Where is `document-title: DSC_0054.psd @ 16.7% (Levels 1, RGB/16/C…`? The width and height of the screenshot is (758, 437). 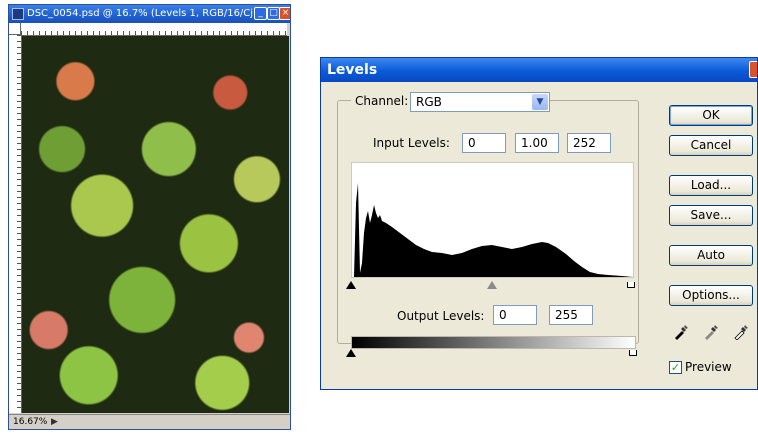
document-title: DSC_0054.psd @ 16.7% (Levels 1, RGB/16/C… is located at coordinates (143, 13).